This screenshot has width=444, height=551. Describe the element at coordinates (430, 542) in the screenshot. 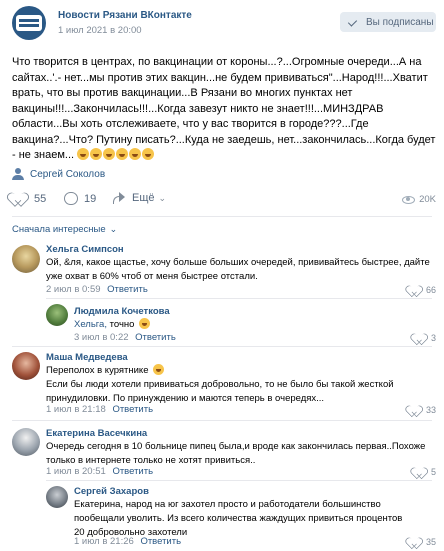

I see `comment-like-count: 35` at that location.